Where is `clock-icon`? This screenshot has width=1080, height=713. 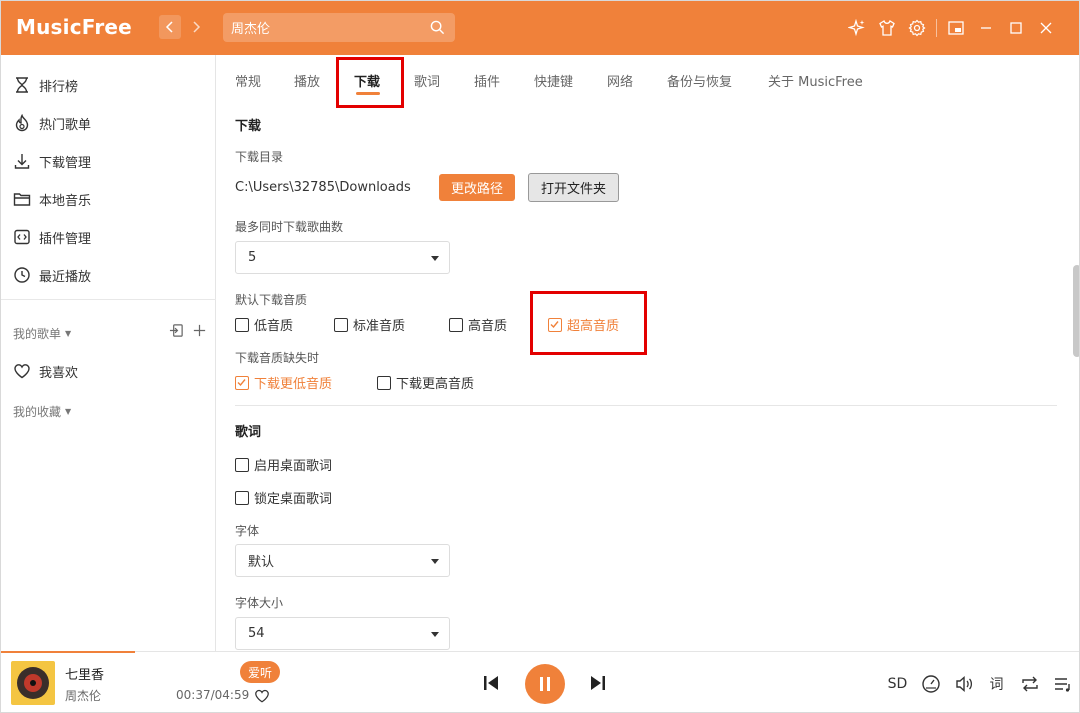 clock-icon is located at coordinates (22, 275).